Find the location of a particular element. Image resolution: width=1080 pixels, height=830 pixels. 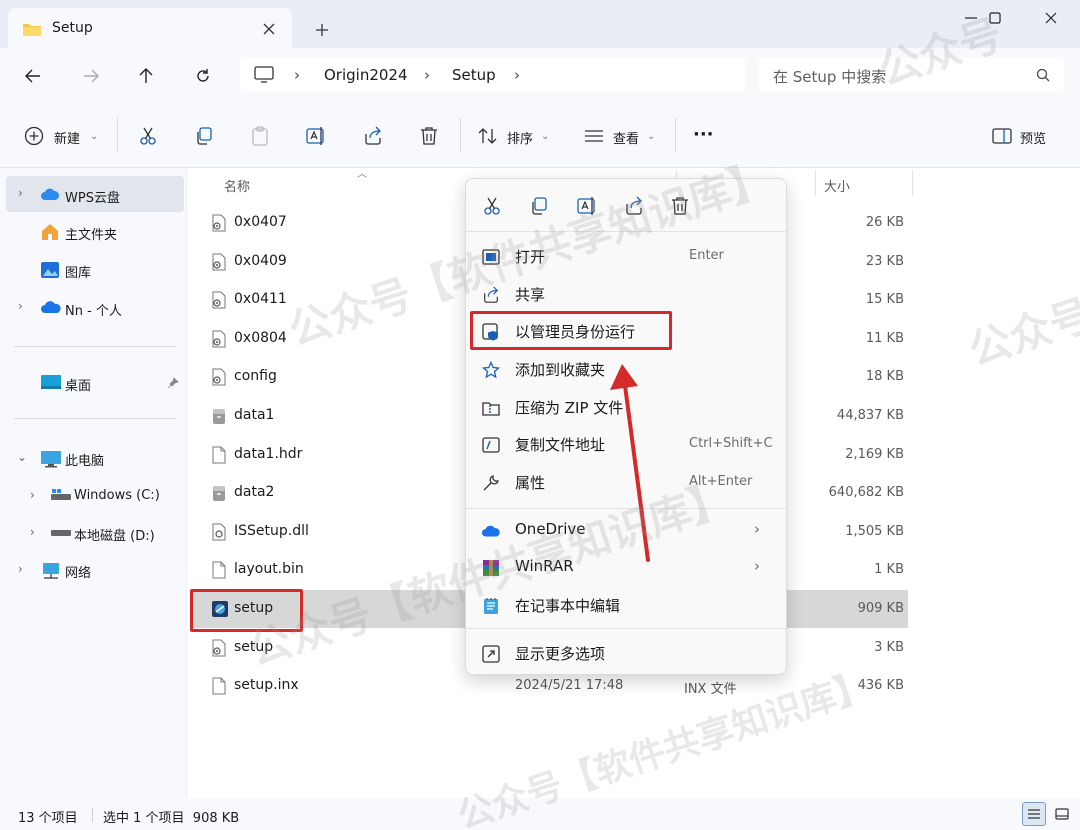

preview-button: 预览 is located at coordinates (1033, 137).